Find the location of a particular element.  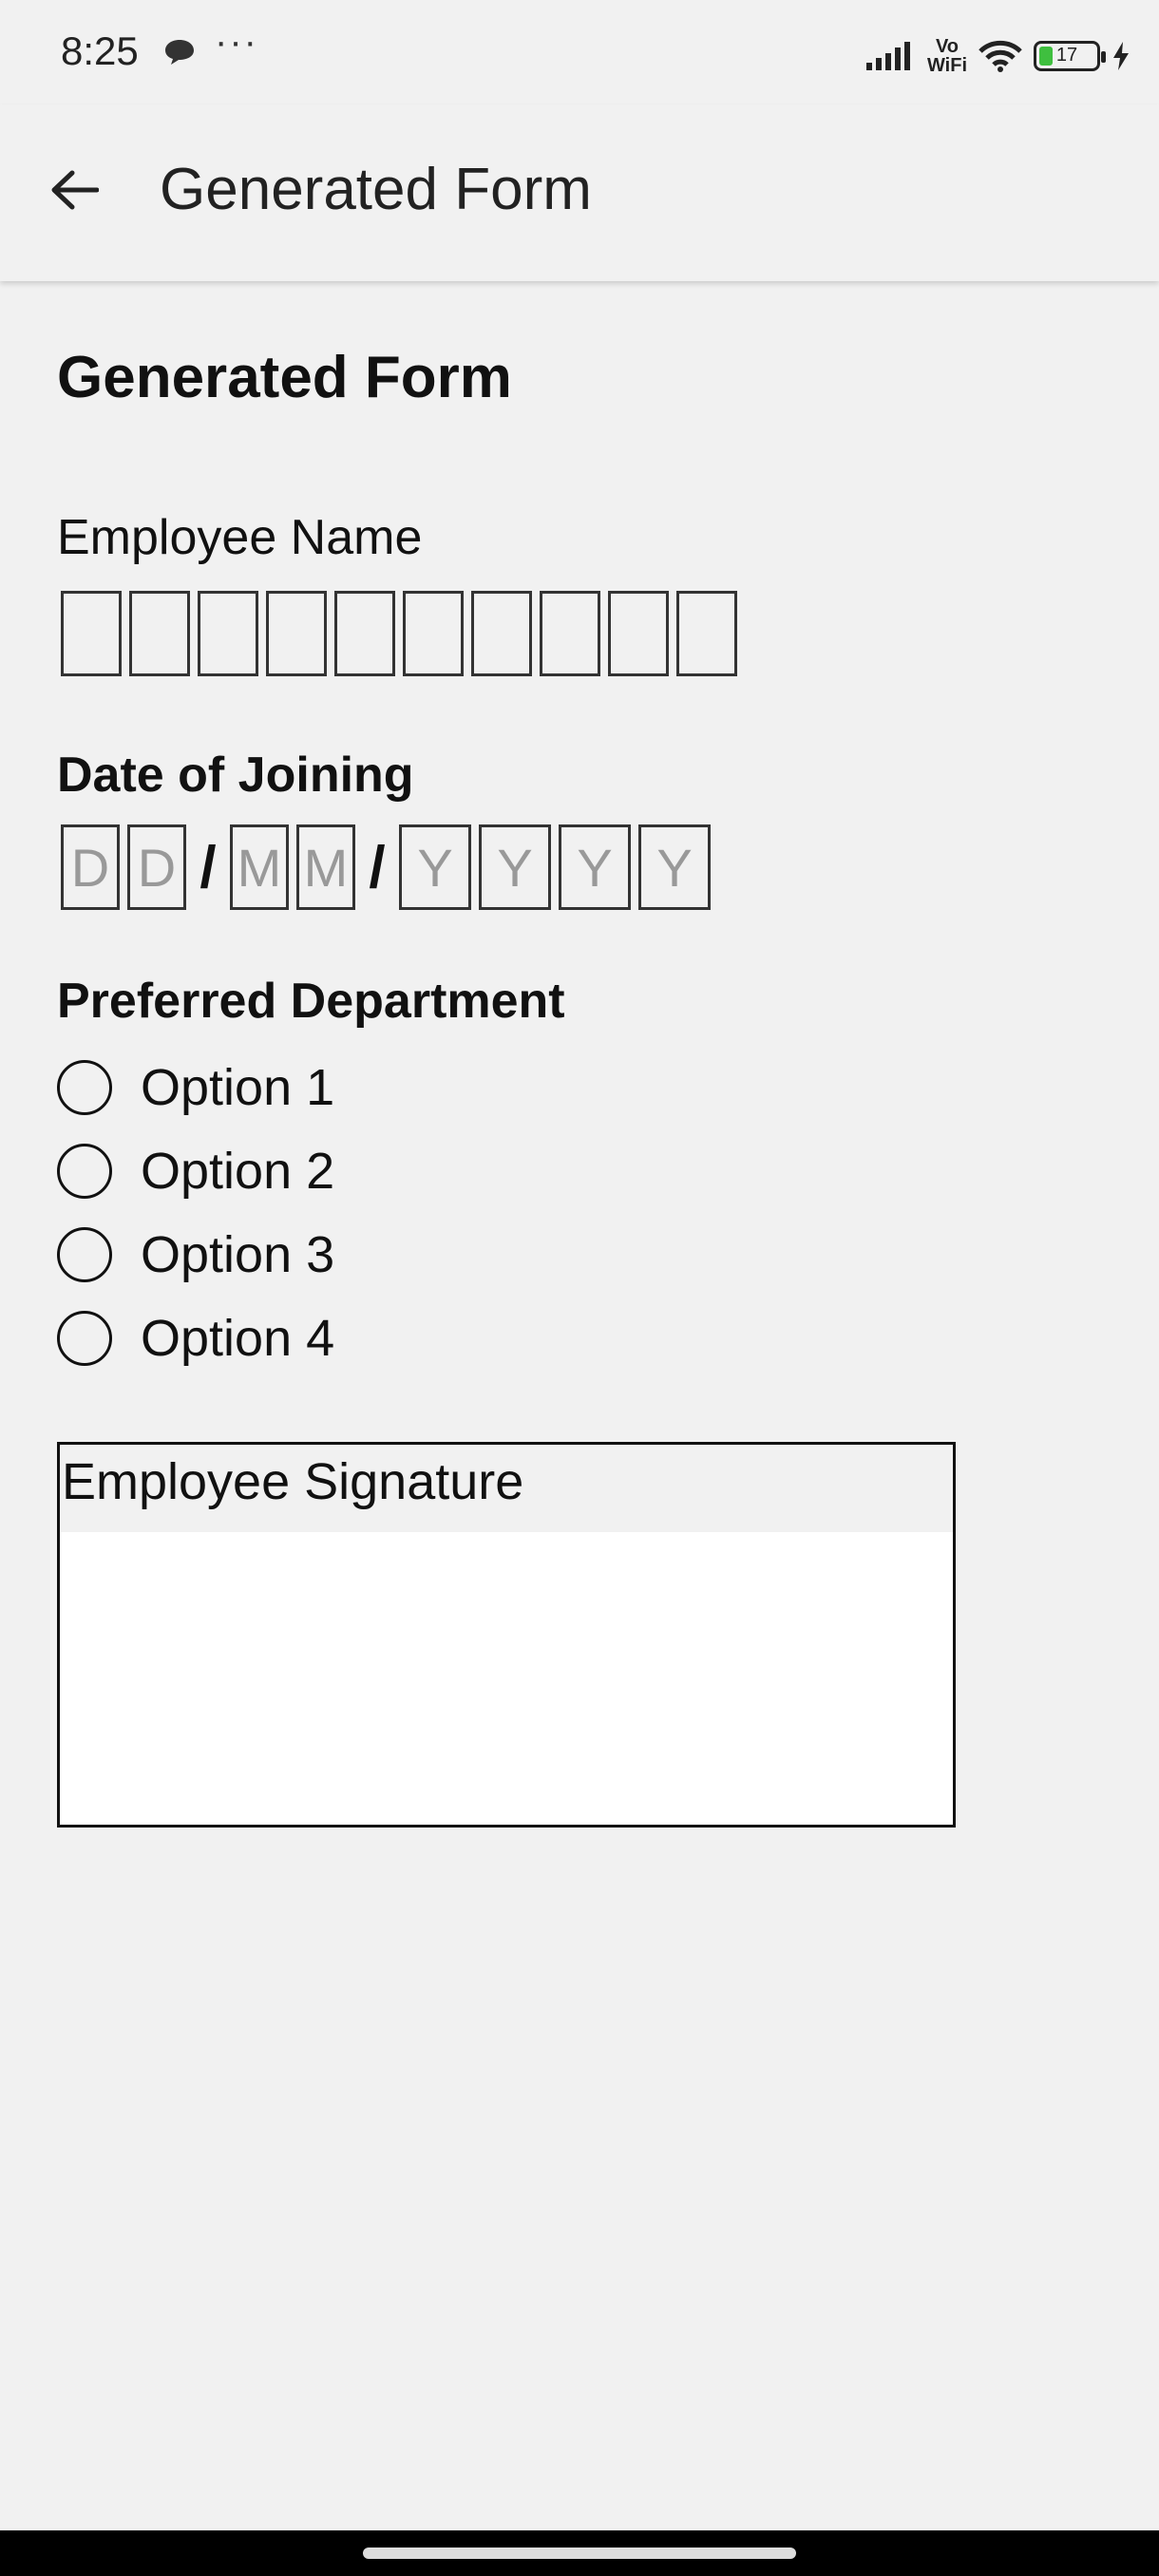

arrow-left-icon is located at coordinates (75, 190).